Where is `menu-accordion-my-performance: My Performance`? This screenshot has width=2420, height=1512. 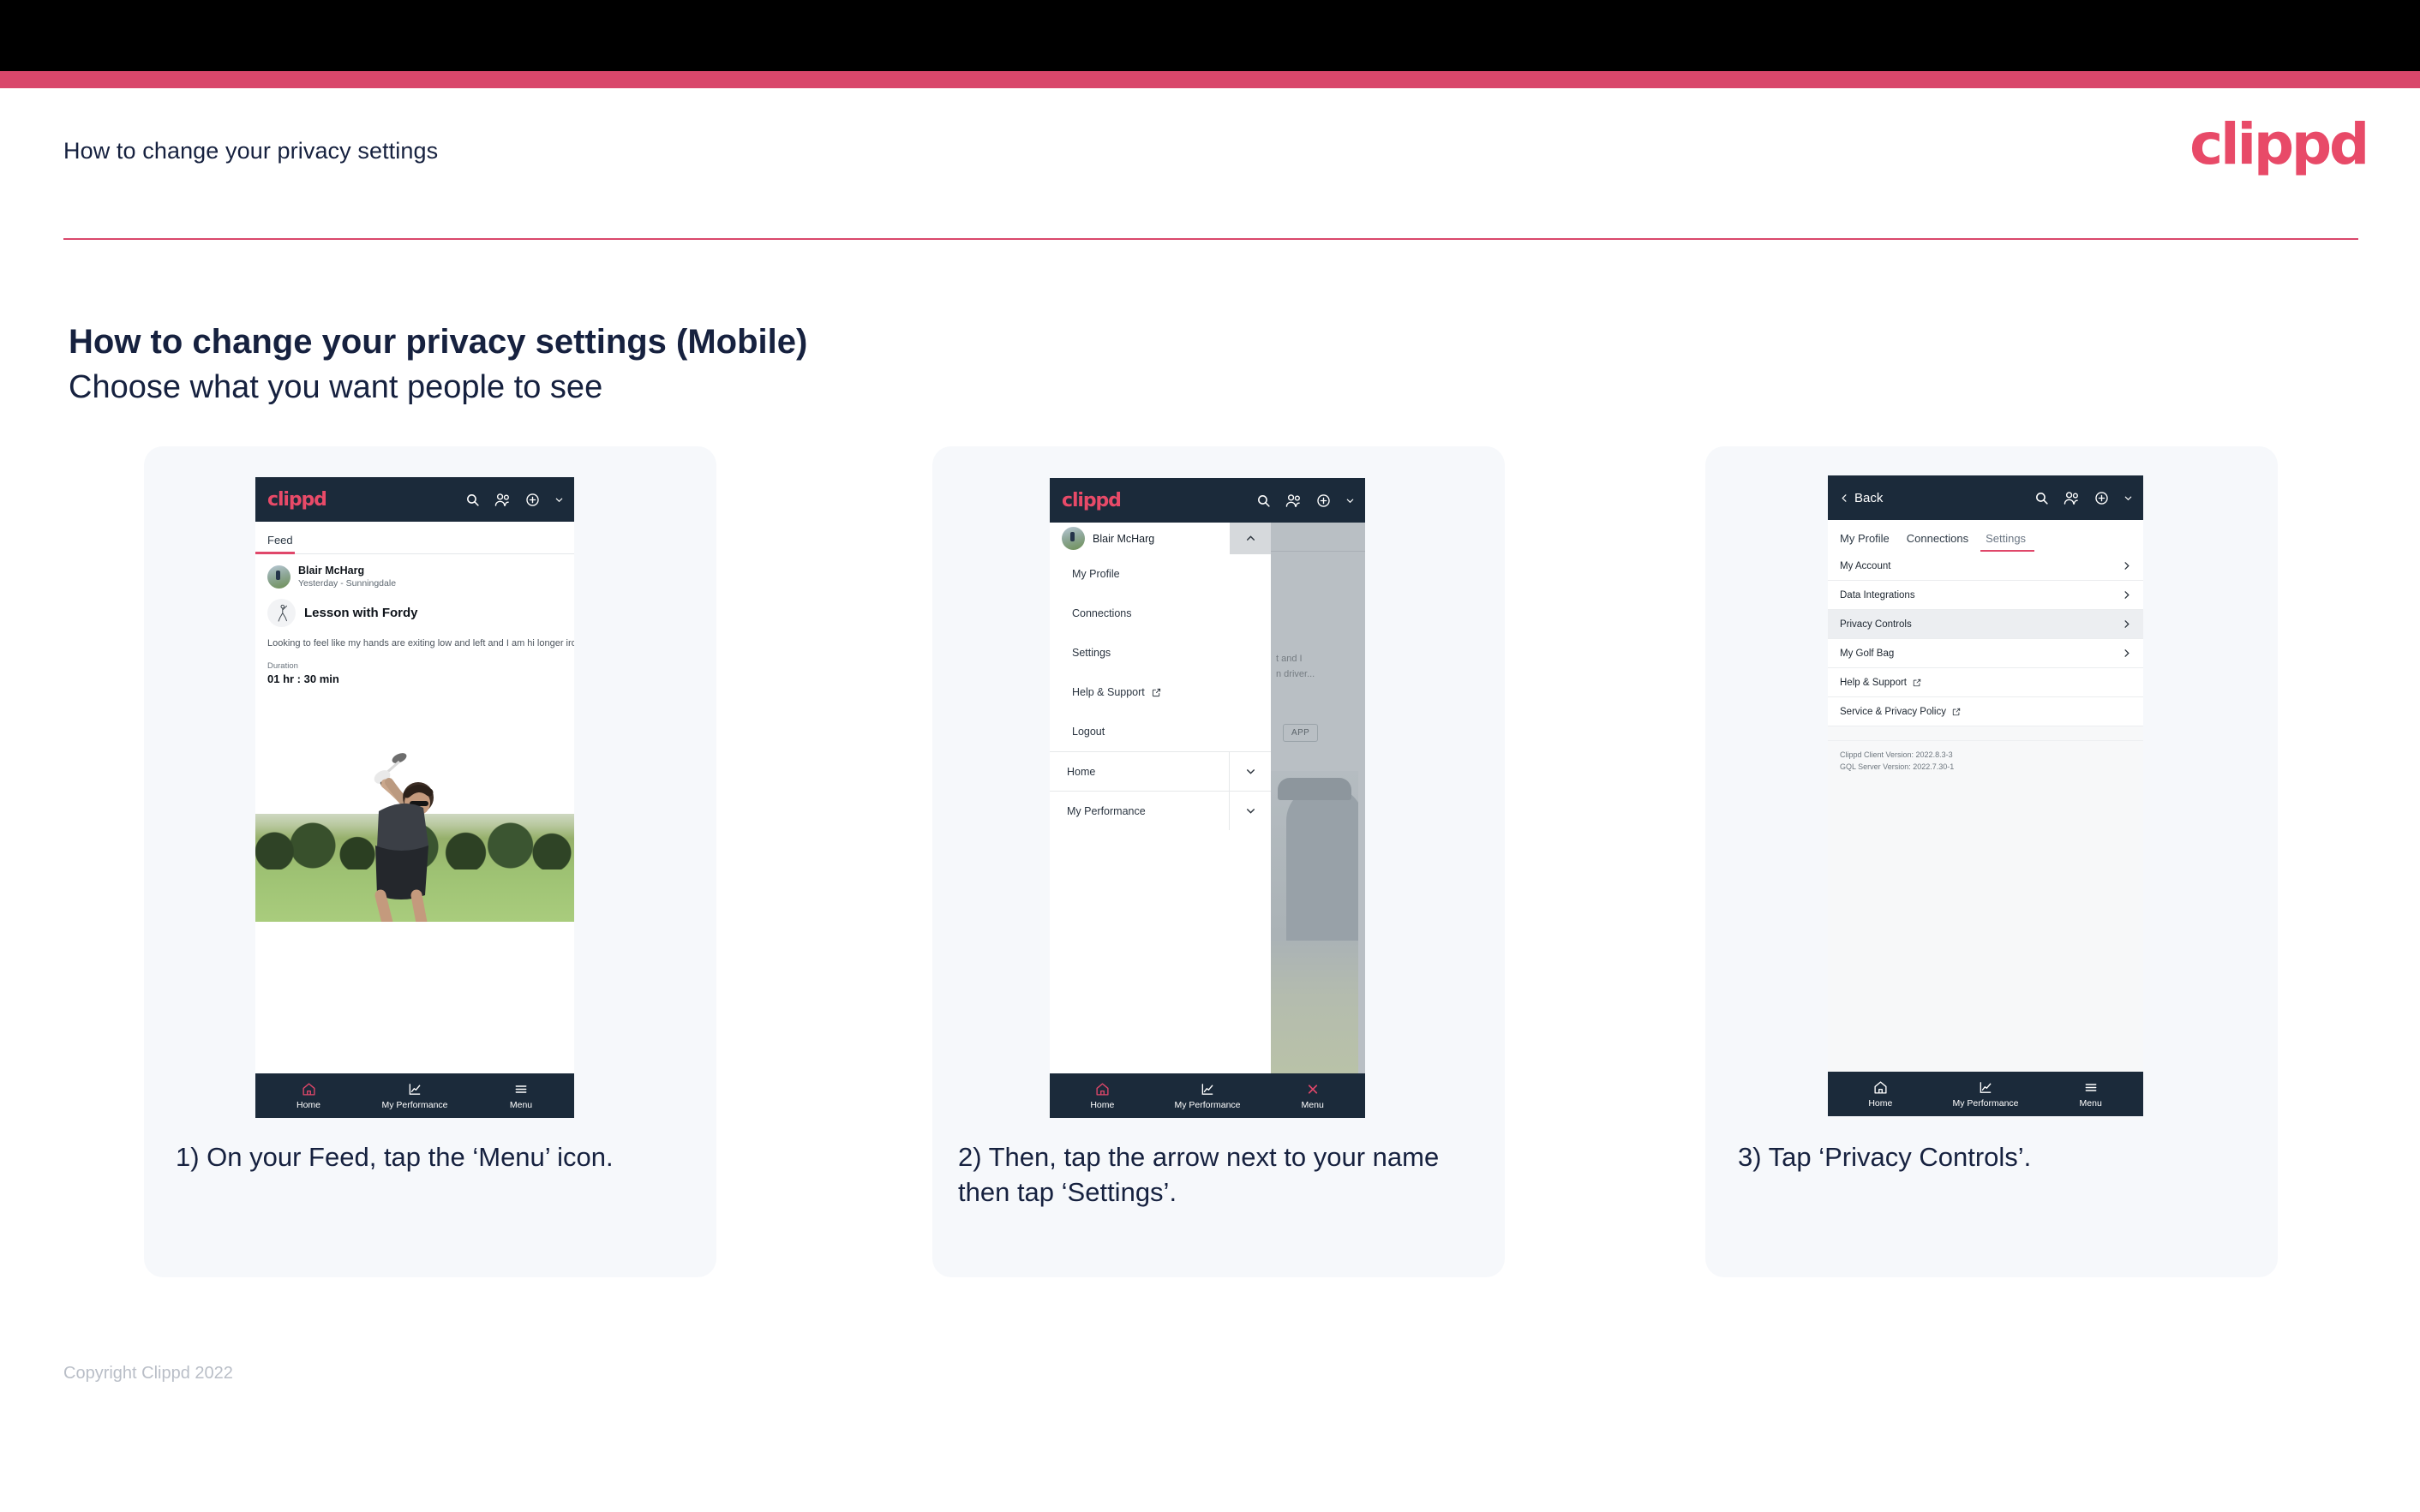
menu-accordion-my-performance: My Performance is located at coordinates (1160, 810).